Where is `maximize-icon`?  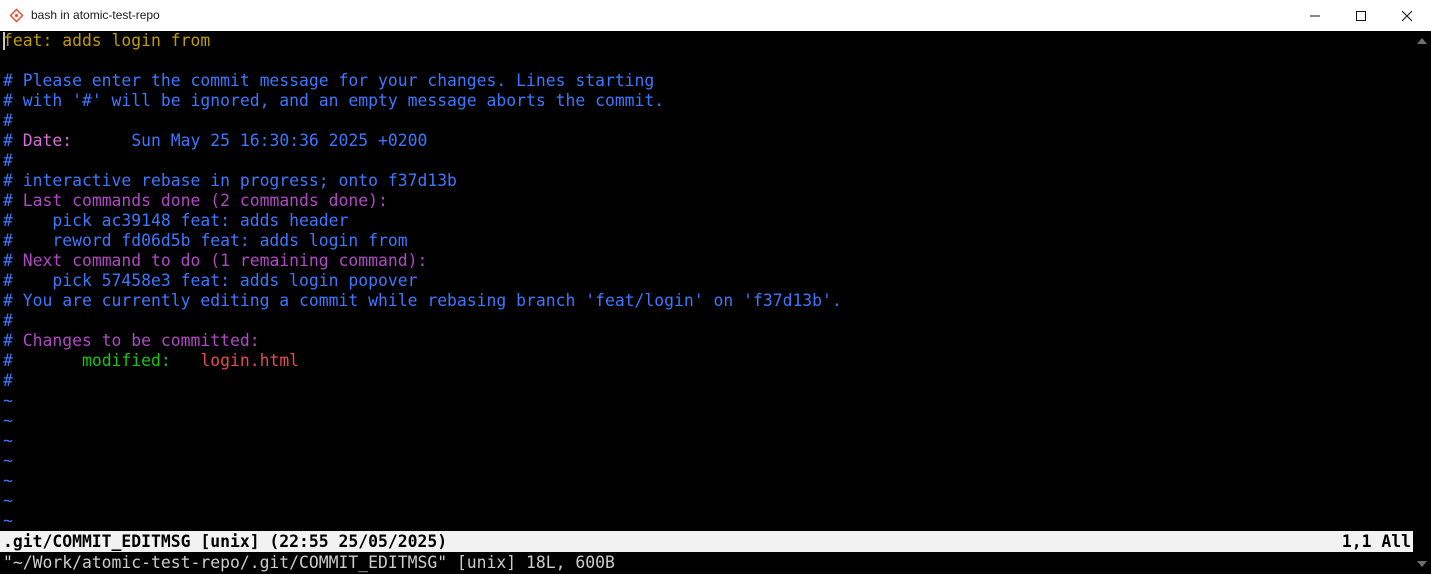
maximize-icon is located at coordinates (1361, 15).